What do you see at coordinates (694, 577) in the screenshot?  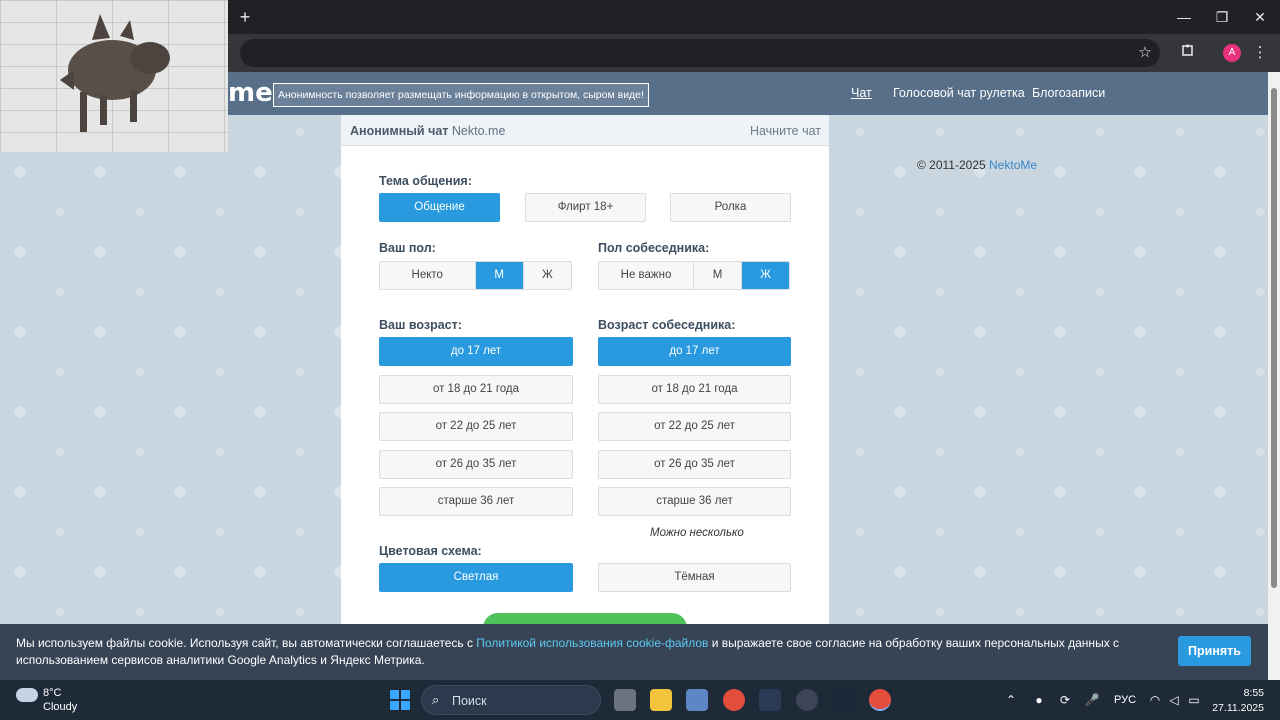 I see `theme-dark-button: Тёмная` at bounding box center [694, 577].